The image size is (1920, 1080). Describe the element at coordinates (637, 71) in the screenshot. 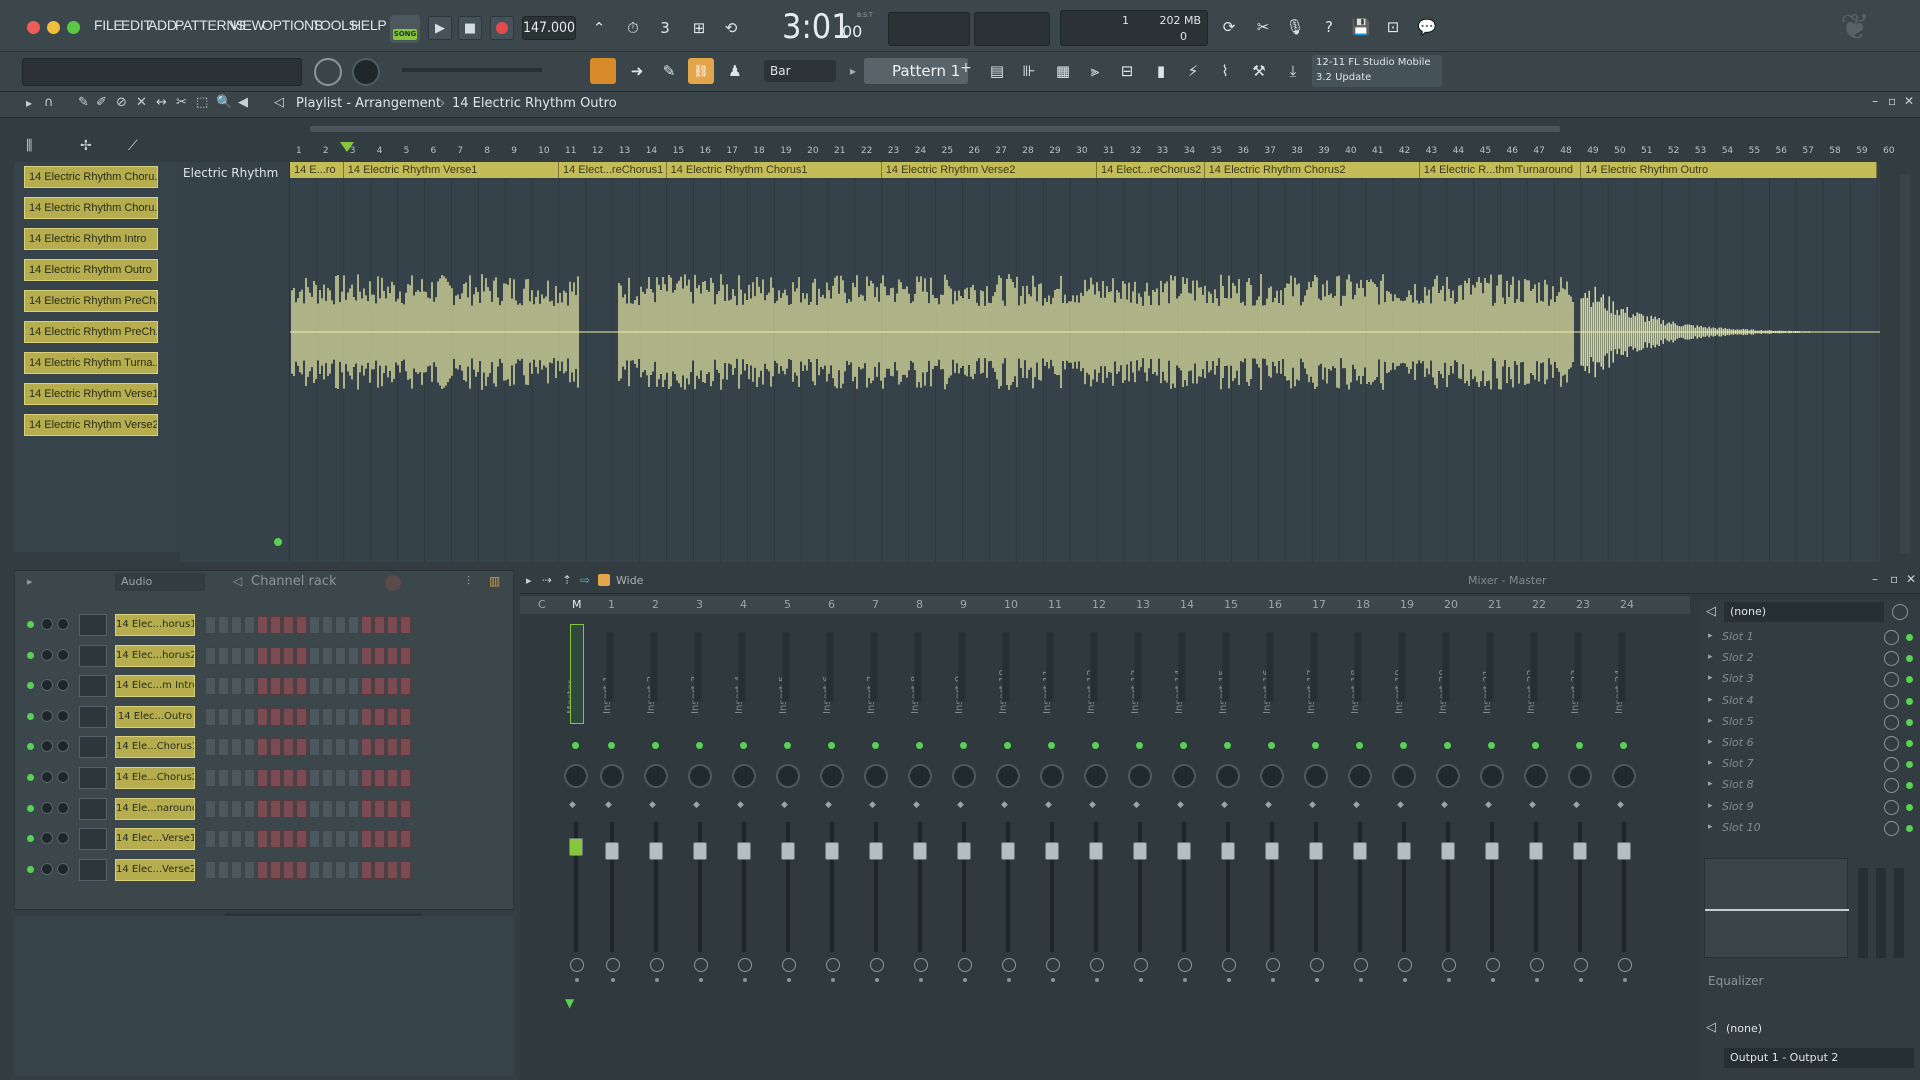

I see `arrow-right-icon: ➜` at that location.